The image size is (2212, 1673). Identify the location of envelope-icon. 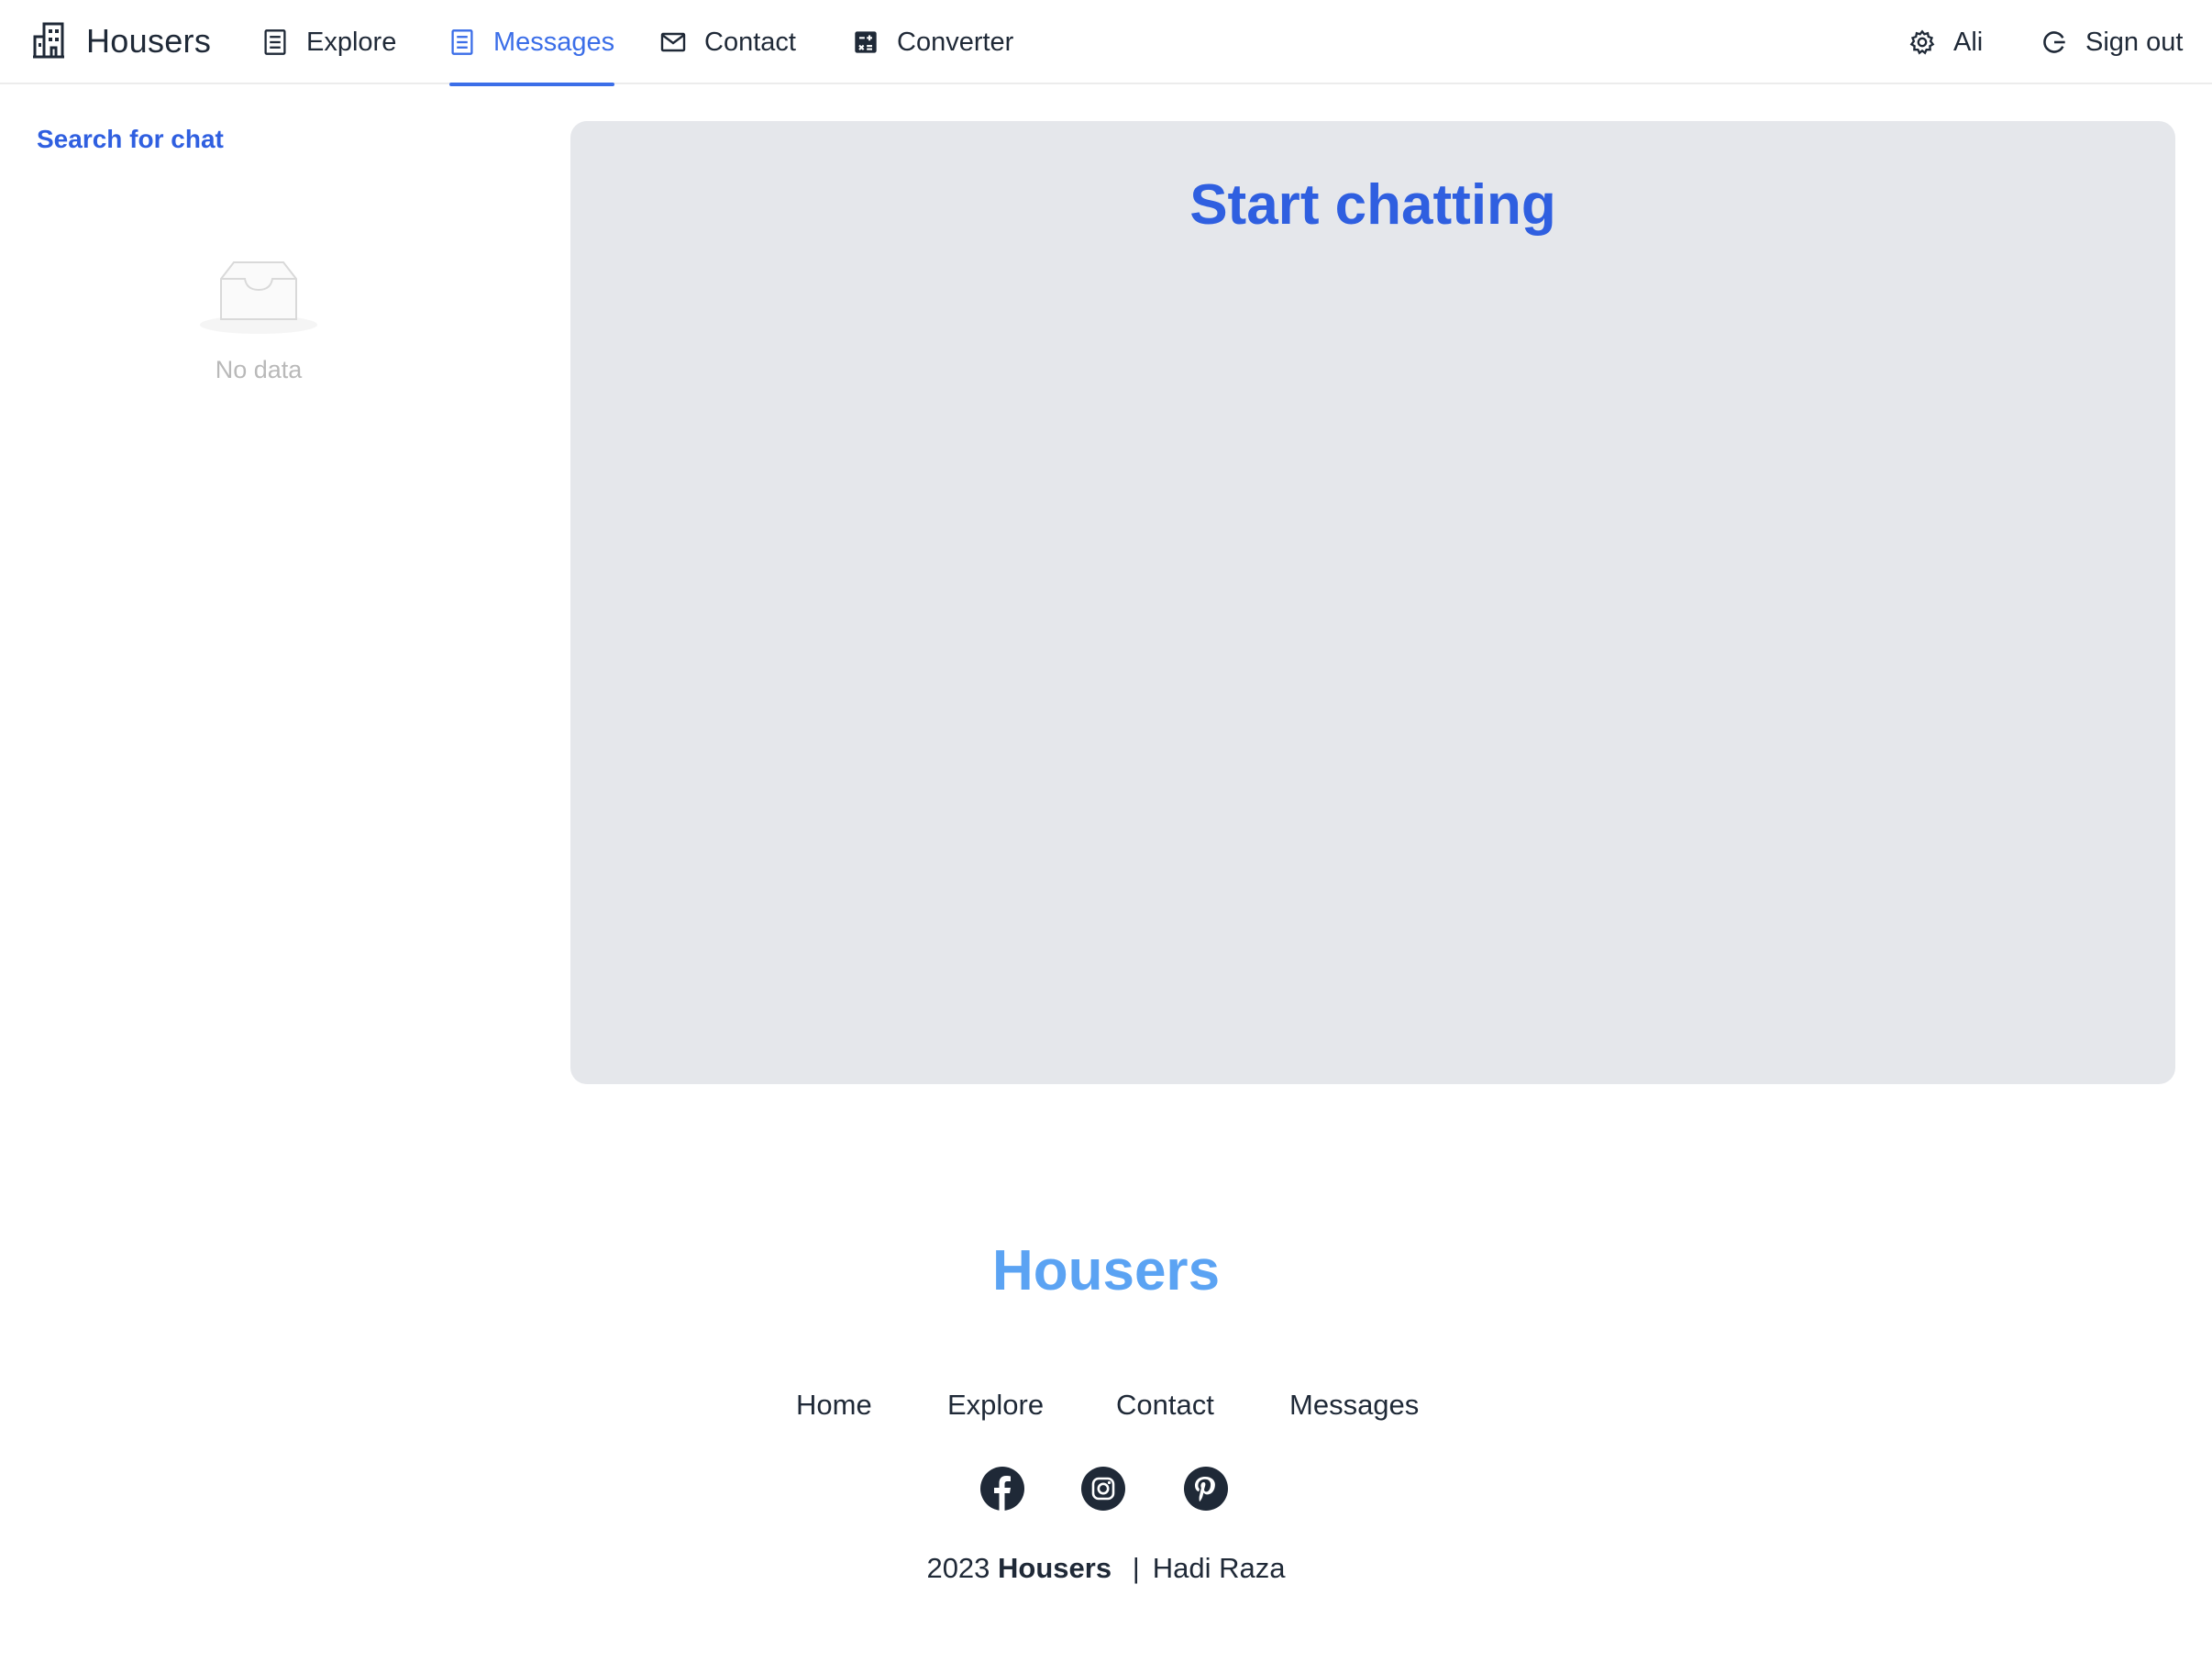
(673, 42).